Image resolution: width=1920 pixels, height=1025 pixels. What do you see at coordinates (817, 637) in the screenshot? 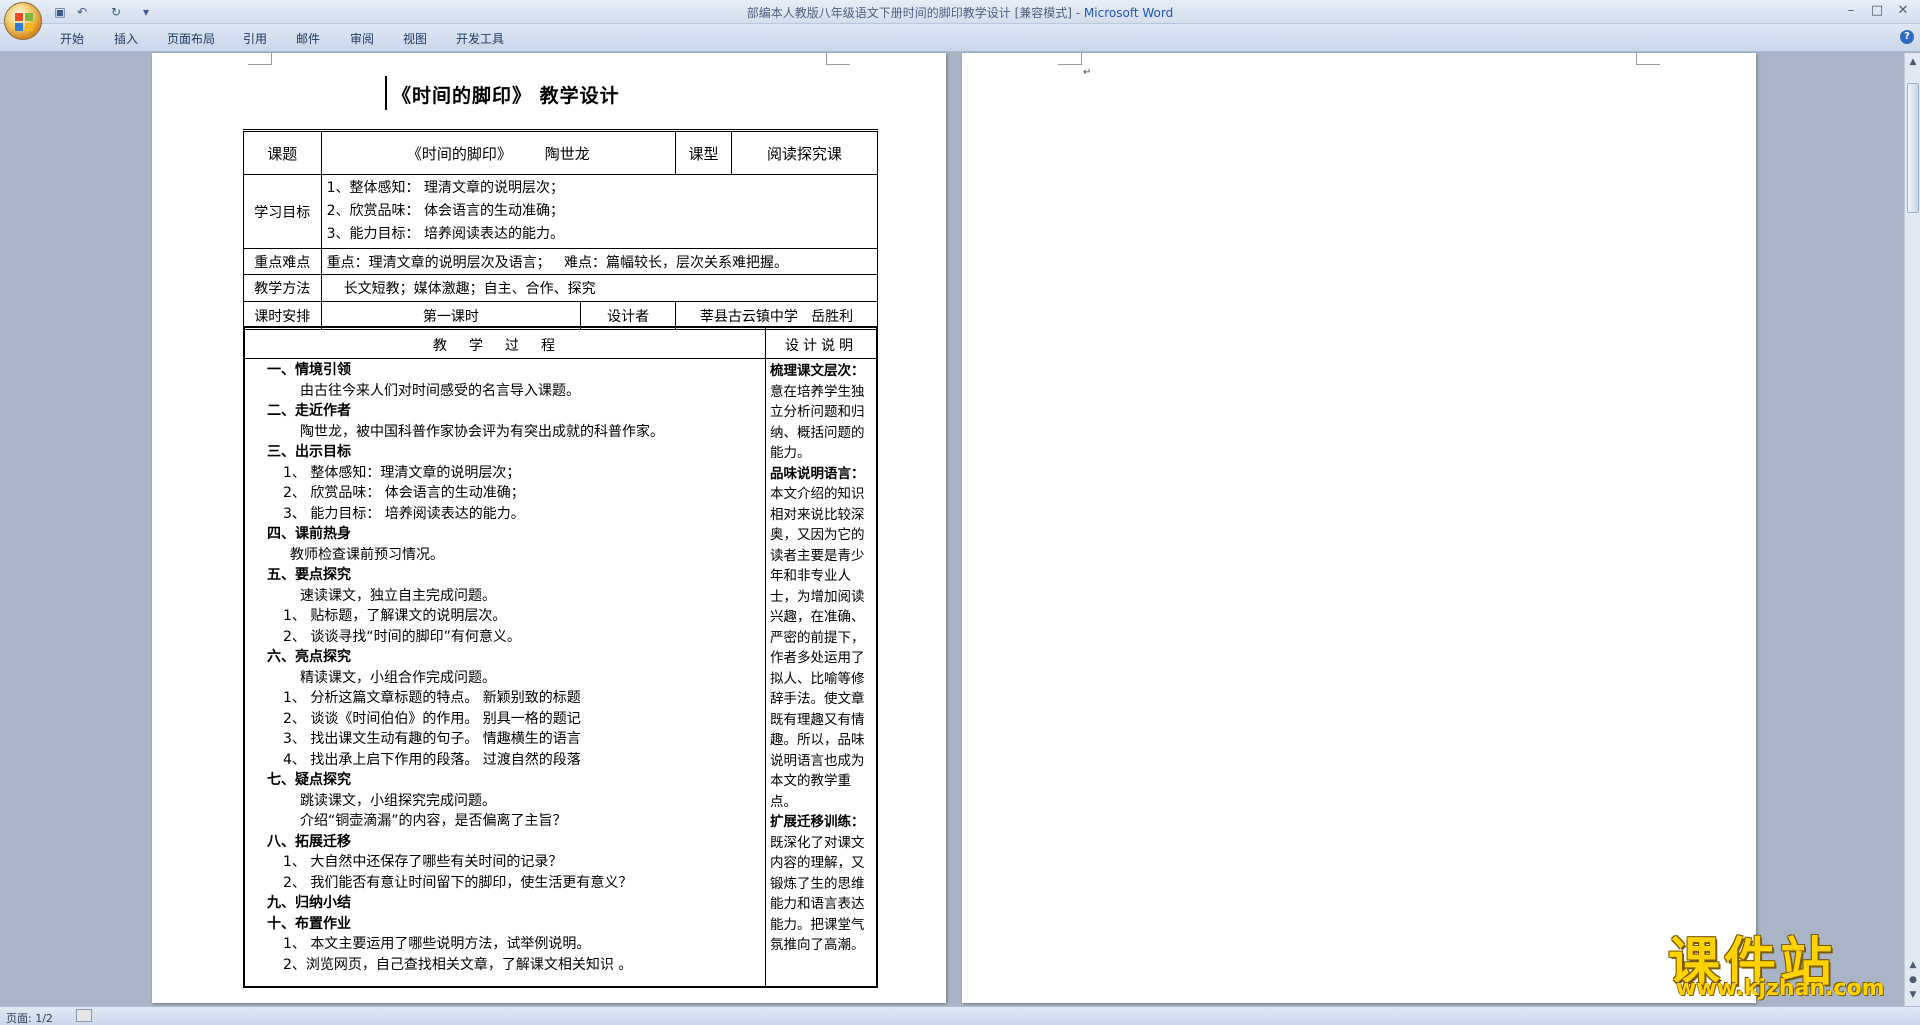
I see `design-note-line: 严密的前提下，` at bounding box center [817, 637].